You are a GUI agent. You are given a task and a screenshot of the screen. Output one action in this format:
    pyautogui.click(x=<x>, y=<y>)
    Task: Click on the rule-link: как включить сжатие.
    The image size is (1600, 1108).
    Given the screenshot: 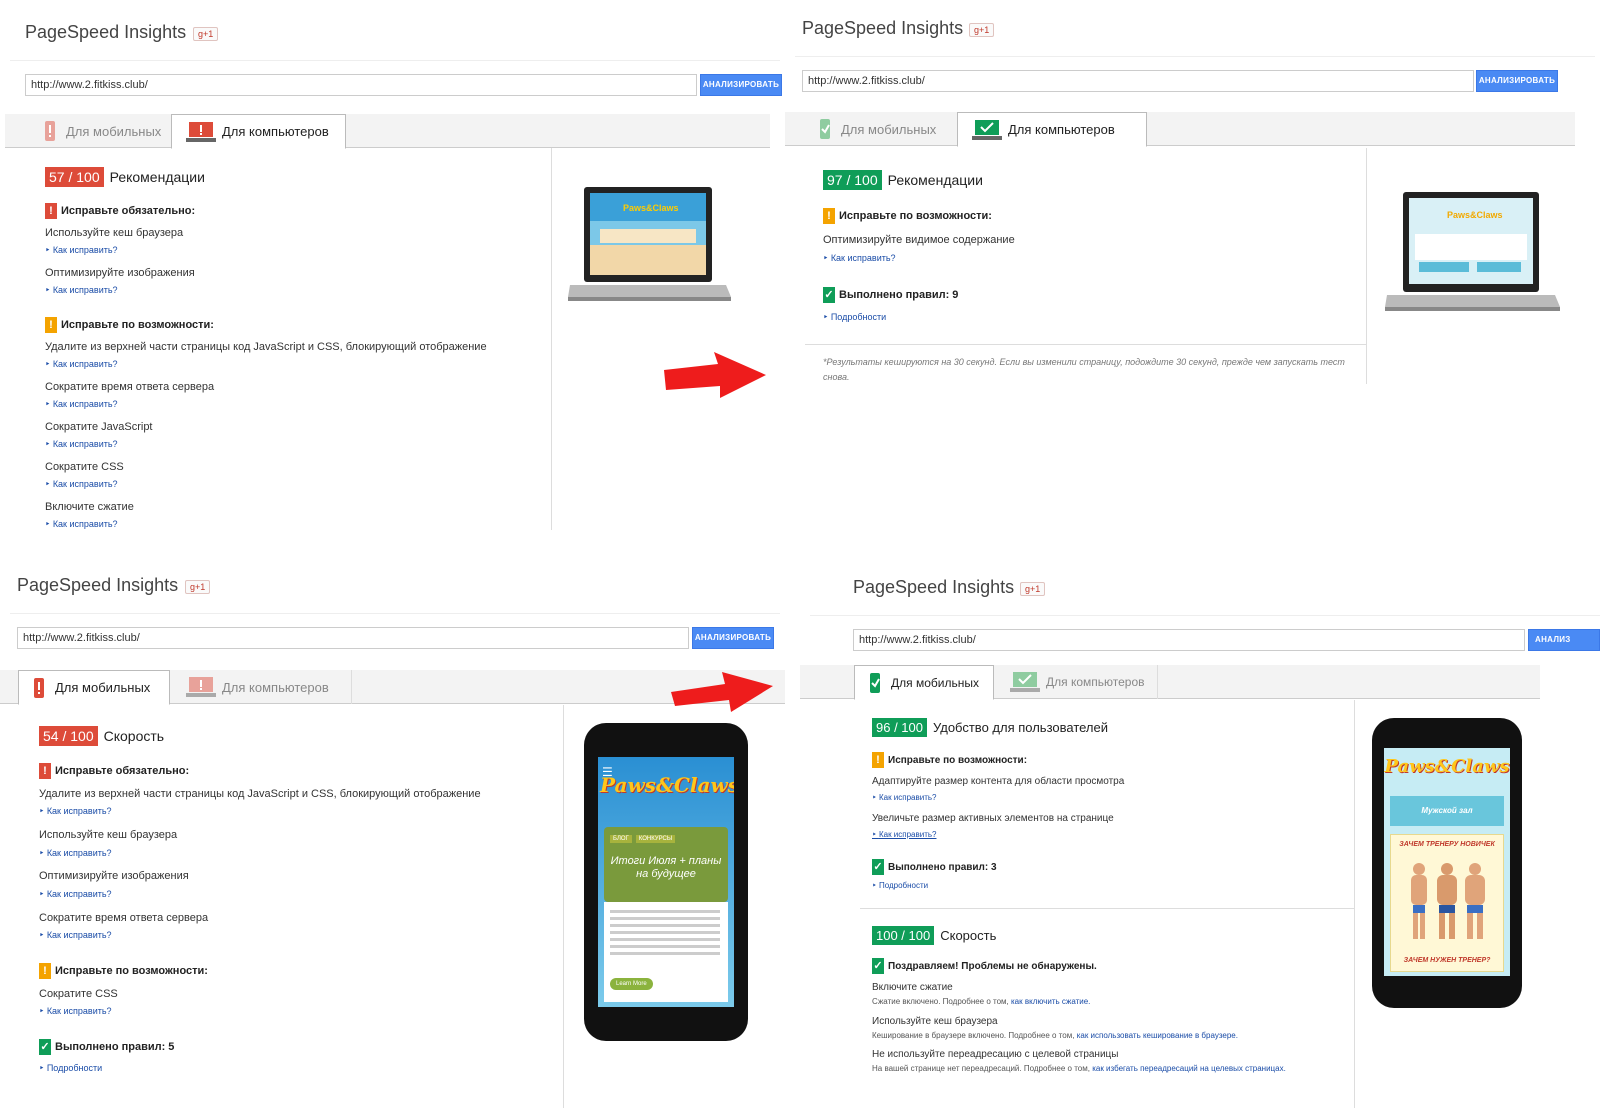 What is the action you would take?
    pyautogui.click(x=1050, y=1001)
    